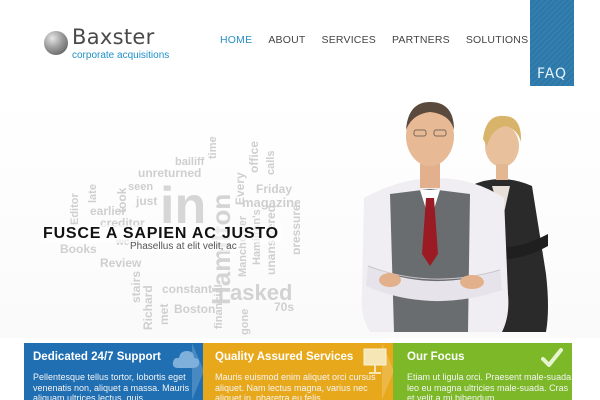 The height and width of the screenshot is (400, 600). What do you see at coordinates (382, 40) in the screenshot?
I see `main-nav: HOME ABOUT SERVICES PARTNERS SOLUTIONS` at bounding box center [382, 40].